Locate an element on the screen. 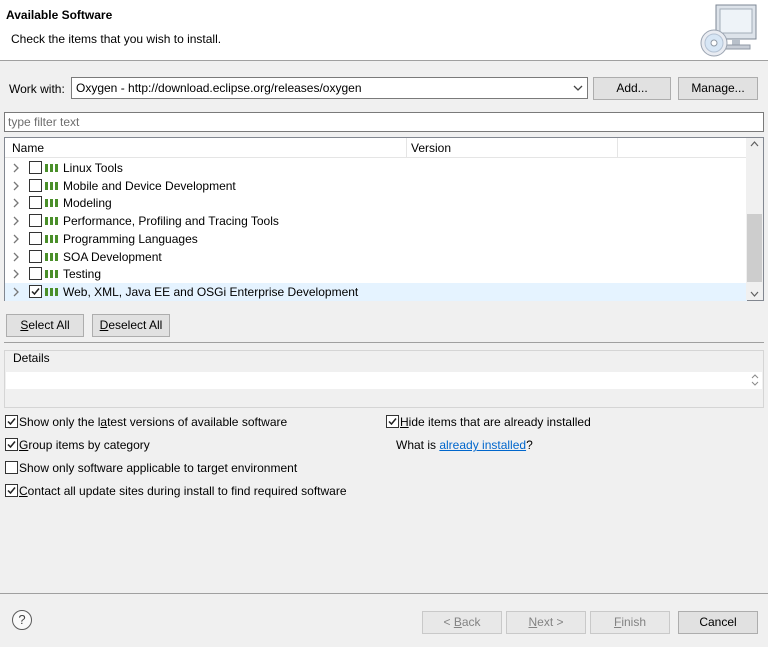 The height and width of the screenshot is (647, 768). column-header-version: Version is located at coordinates (431, 148).